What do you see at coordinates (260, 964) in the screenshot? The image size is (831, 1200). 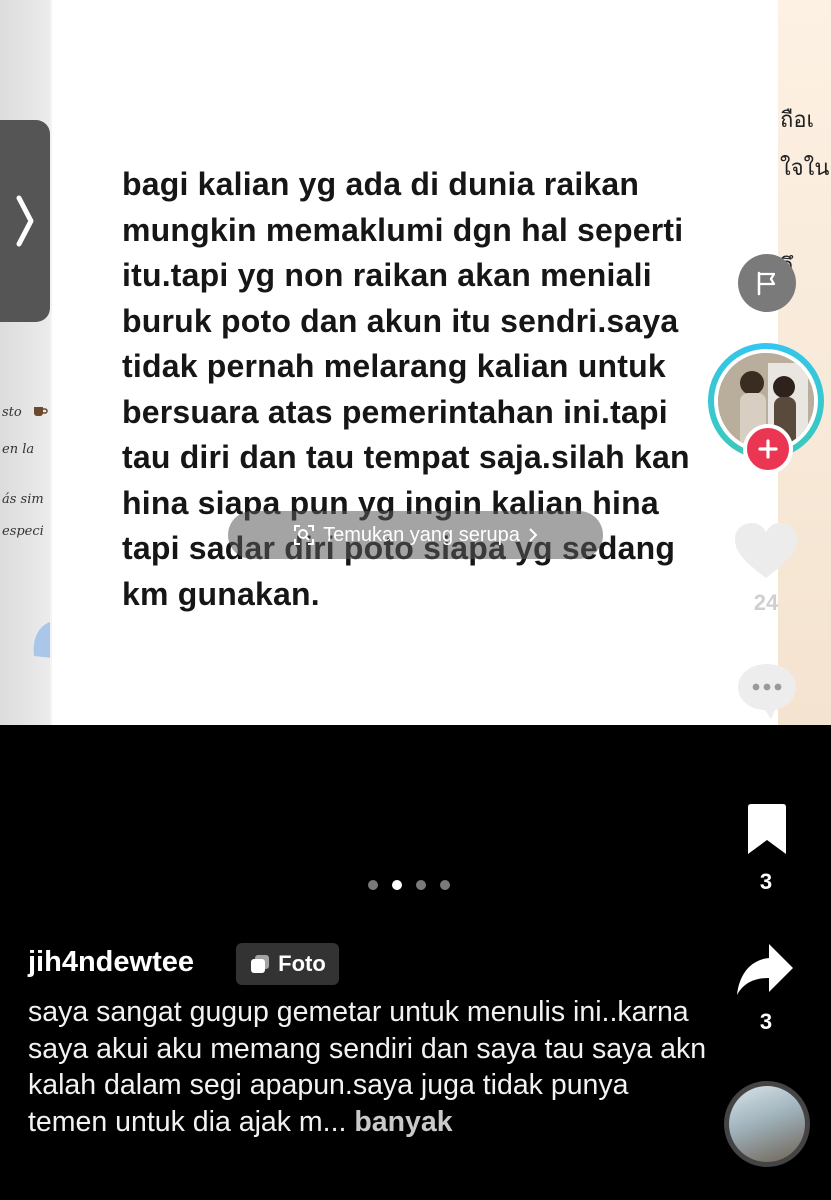 I see `photo-stack-icon` at bounding box center [260, 964].